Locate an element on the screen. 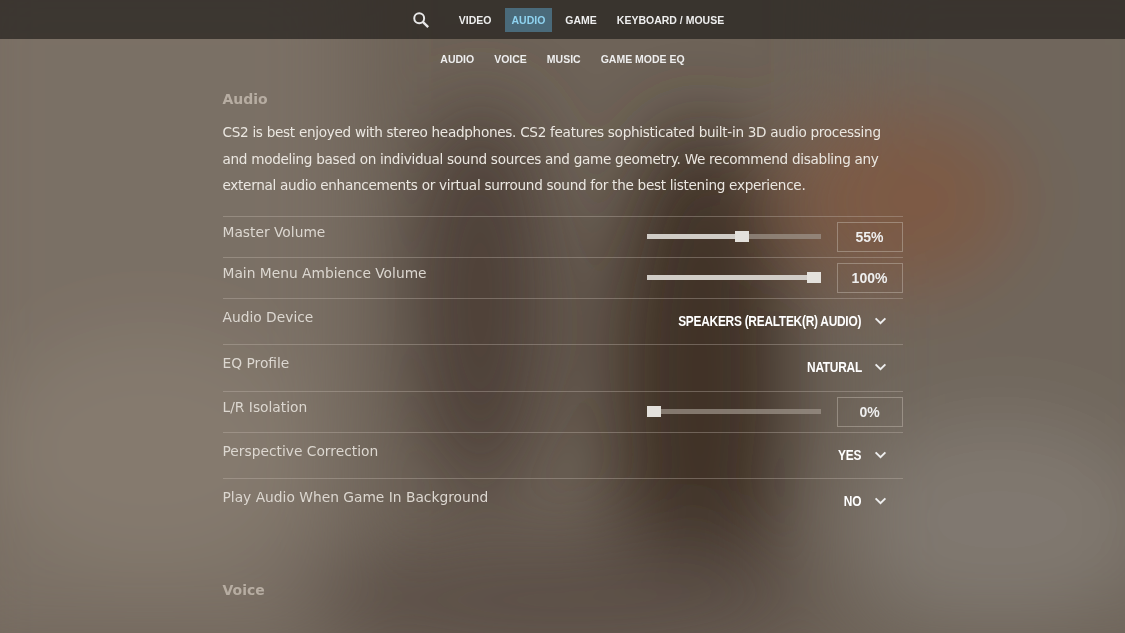 This screenshot has width=1125, height=633. setting-label: Perspective Correction is located at coordinates (300, 450).